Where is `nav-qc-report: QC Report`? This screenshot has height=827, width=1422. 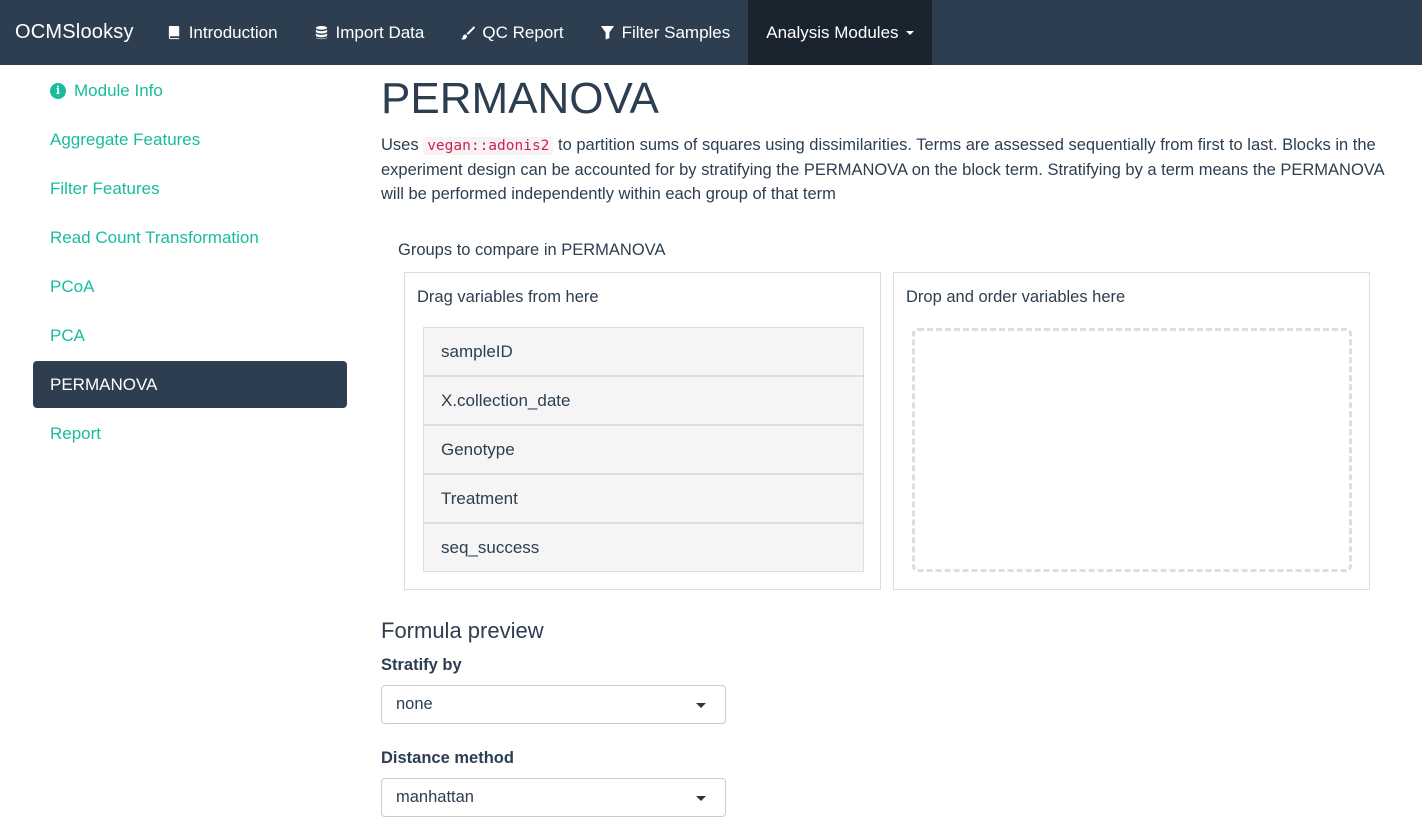 nav-qc-report: QC Report is located at coordinates (511, 32).